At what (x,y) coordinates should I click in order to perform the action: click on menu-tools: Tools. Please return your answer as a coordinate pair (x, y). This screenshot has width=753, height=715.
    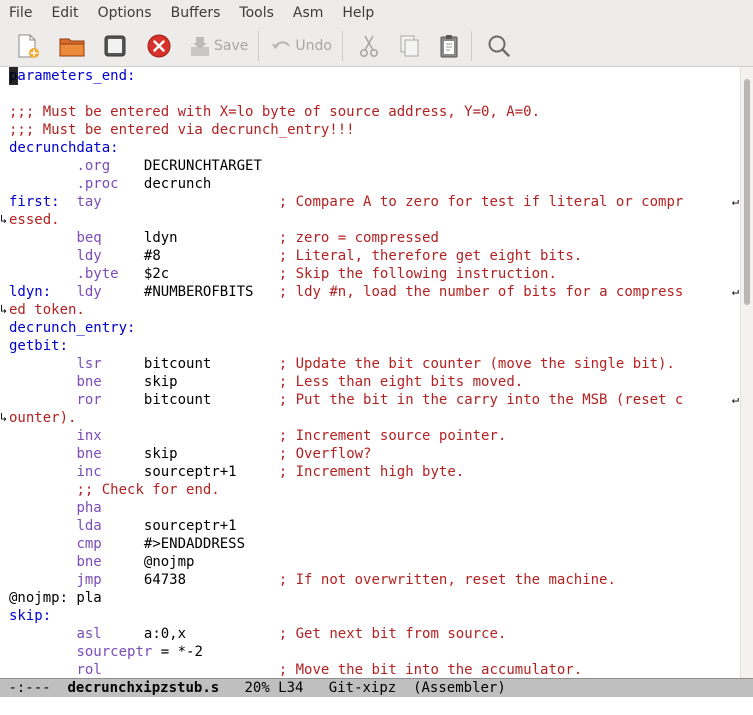
    Looking at the image, I should click on (257, 13).